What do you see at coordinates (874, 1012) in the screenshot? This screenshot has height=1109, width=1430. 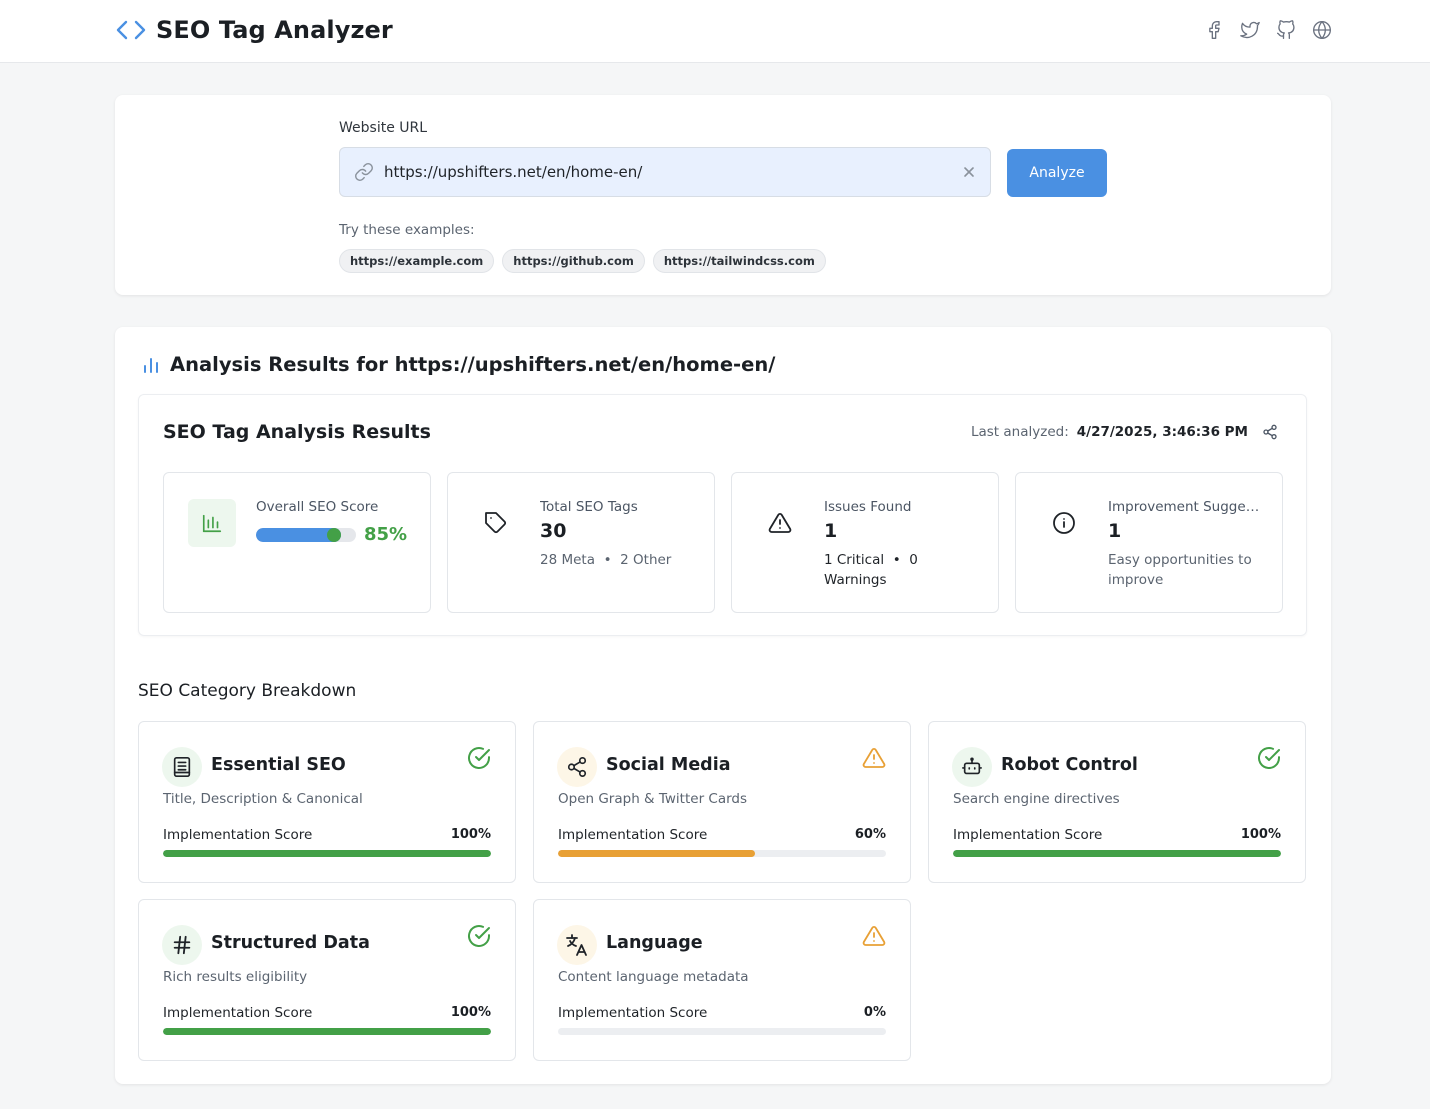 I see `impl-score: 0%` at bounding box center [874, 1012].